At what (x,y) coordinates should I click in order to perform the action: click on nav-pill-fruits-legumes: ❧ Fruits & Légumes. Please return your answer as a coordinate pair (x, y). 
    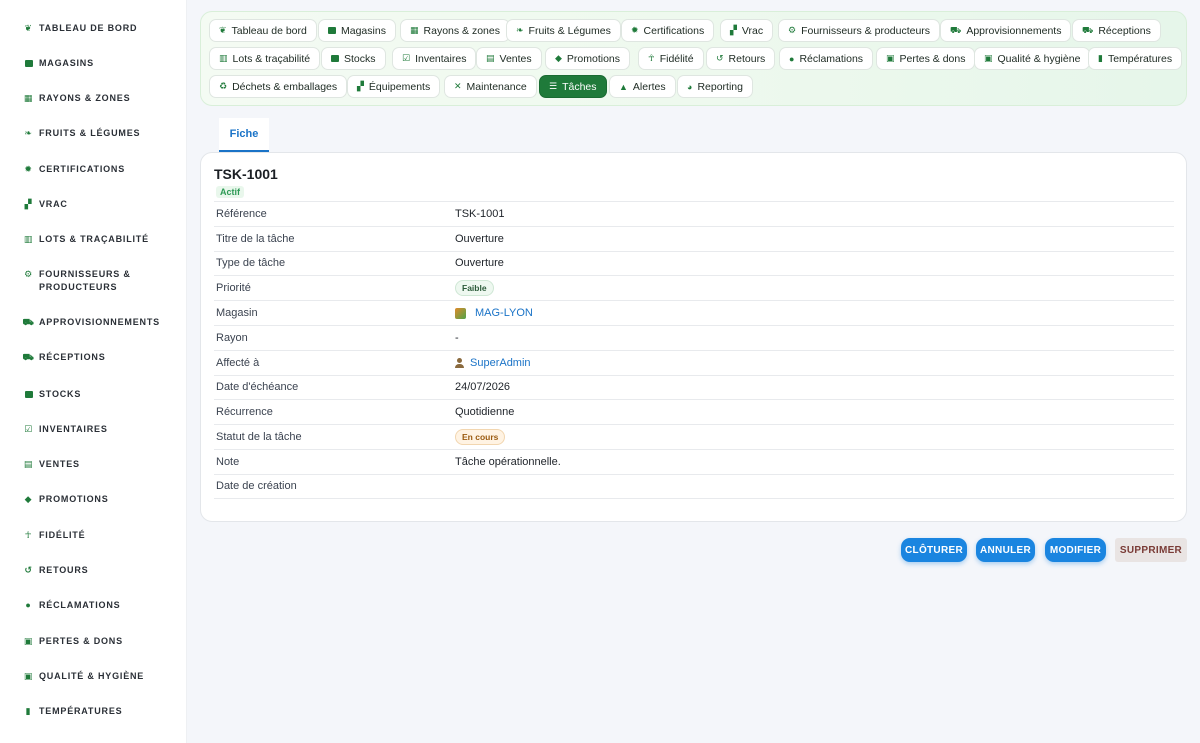
    Looking at the image, I should click on (563, 30).